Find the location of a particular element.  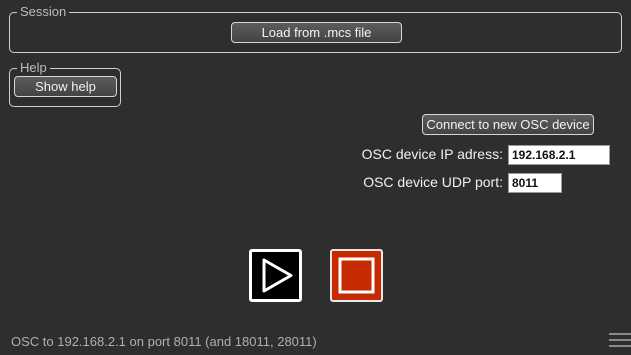

help-group: Help Show help is located at coordinates (65, 83).